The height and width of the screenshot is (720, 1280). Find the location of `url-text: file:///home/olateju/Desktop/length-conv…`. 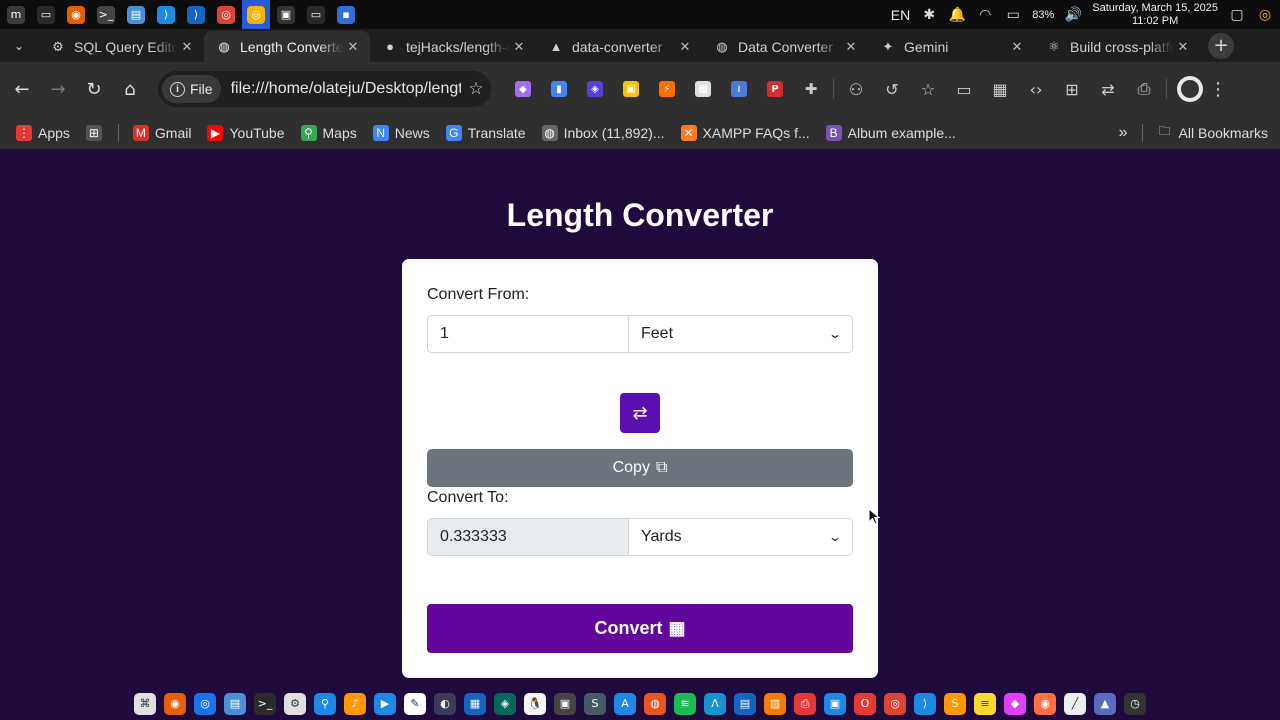

url-text: file:///home/olateju/Desktop/length-conv… is located at coordinates (346, 89).